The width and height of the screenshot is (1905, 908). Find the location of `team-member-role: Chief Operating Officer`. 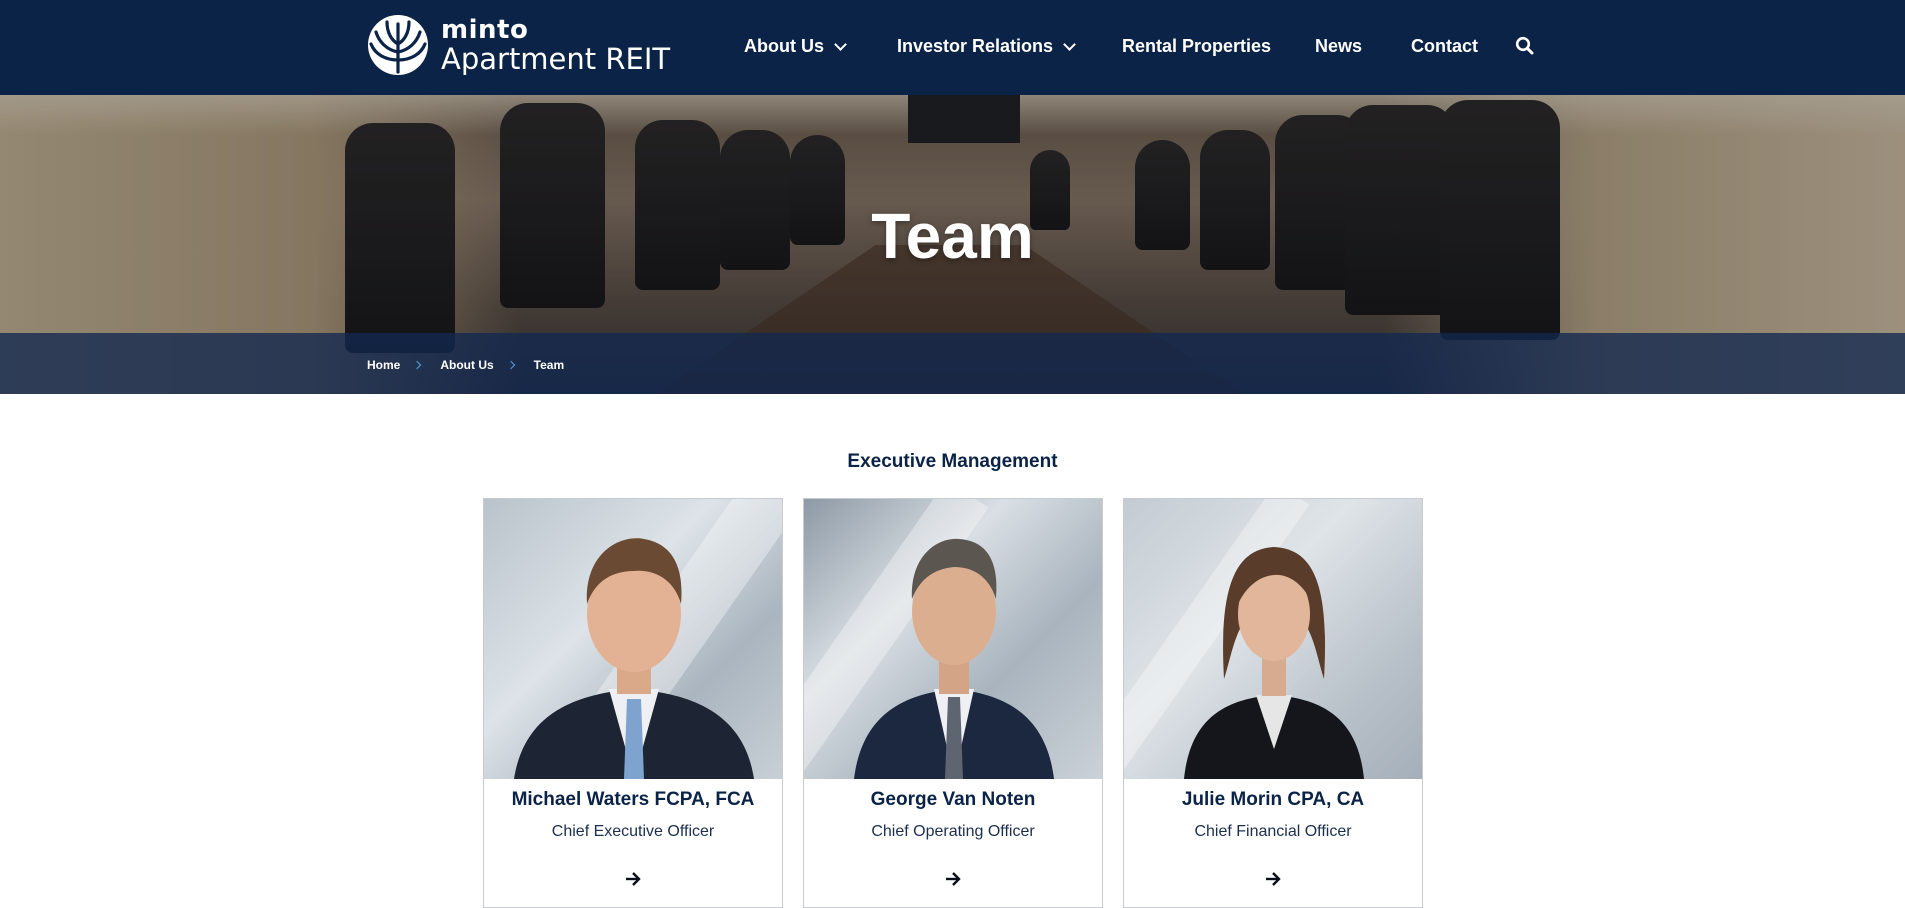

team-member-role: Chief Operating Officer is located at coordinates (953, 831).